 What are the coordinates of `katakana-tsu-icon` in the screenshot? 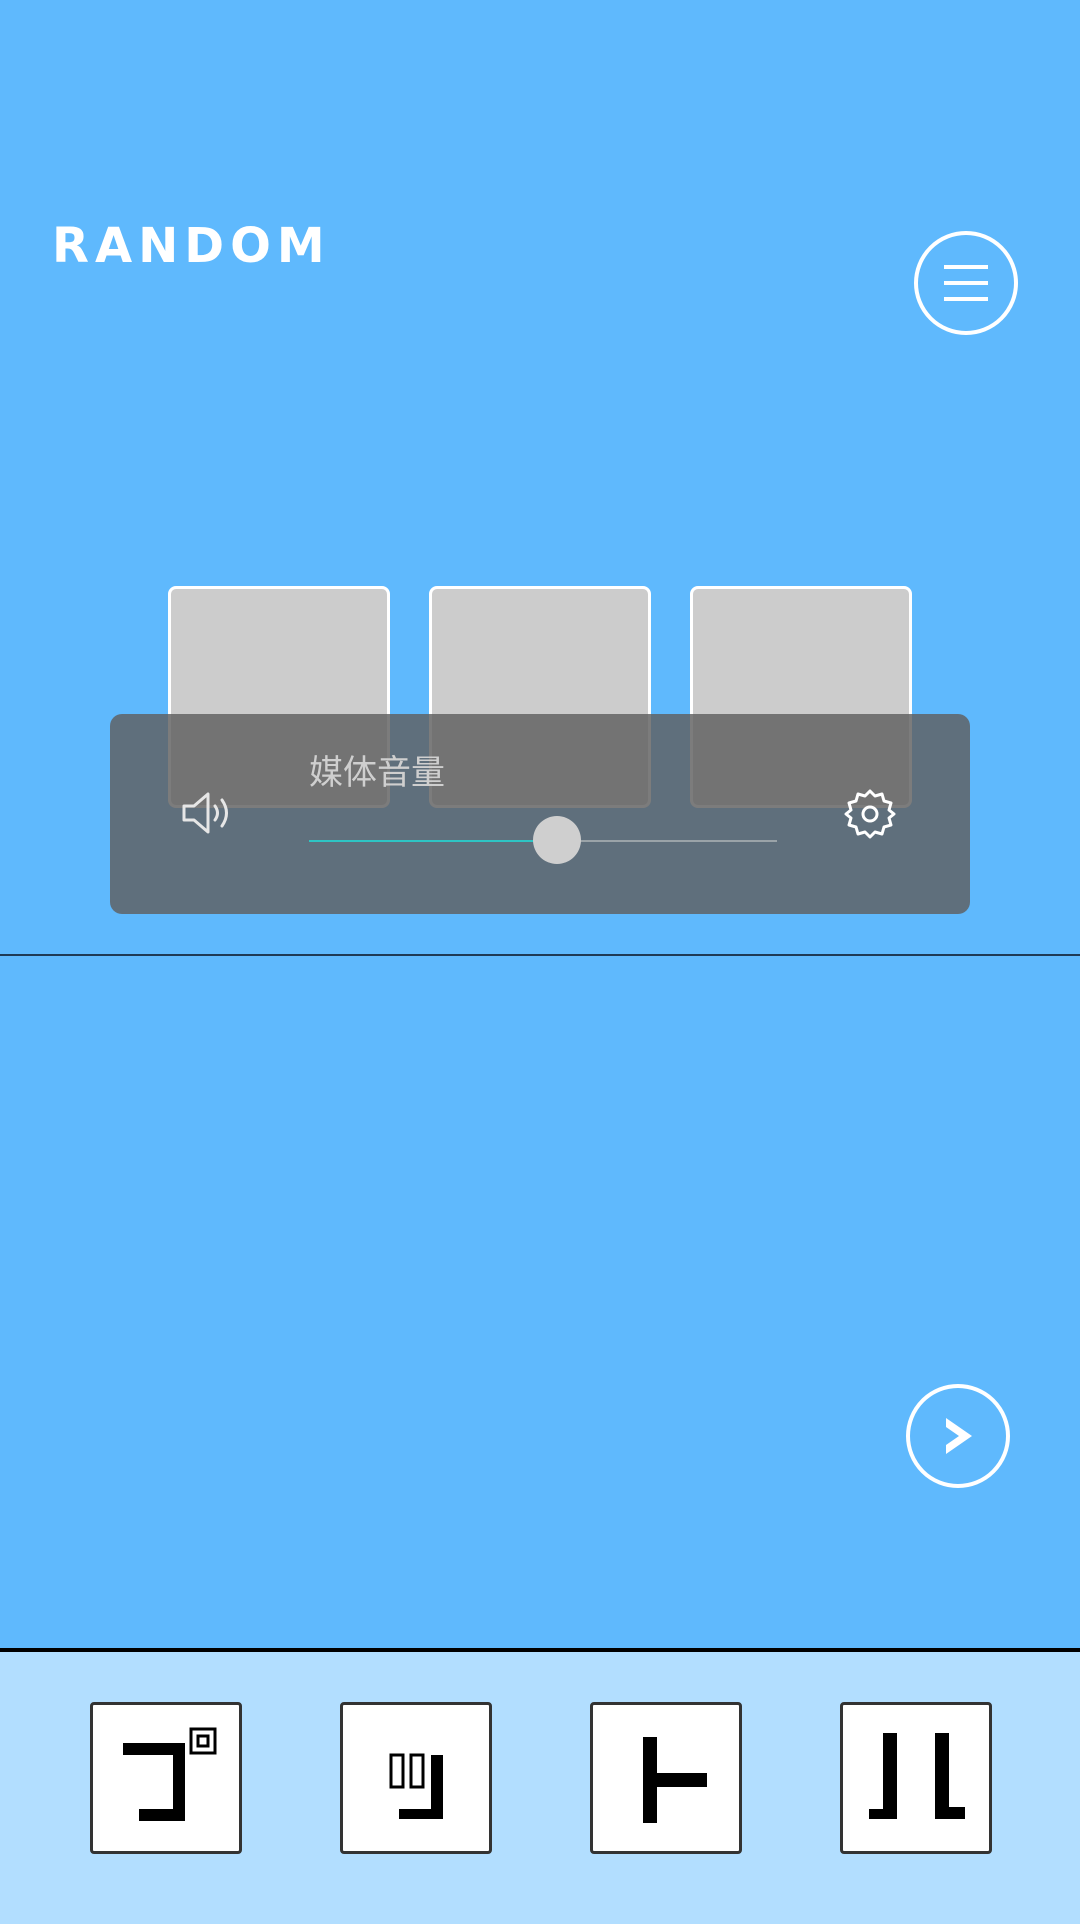 It's located at (416, 1786).